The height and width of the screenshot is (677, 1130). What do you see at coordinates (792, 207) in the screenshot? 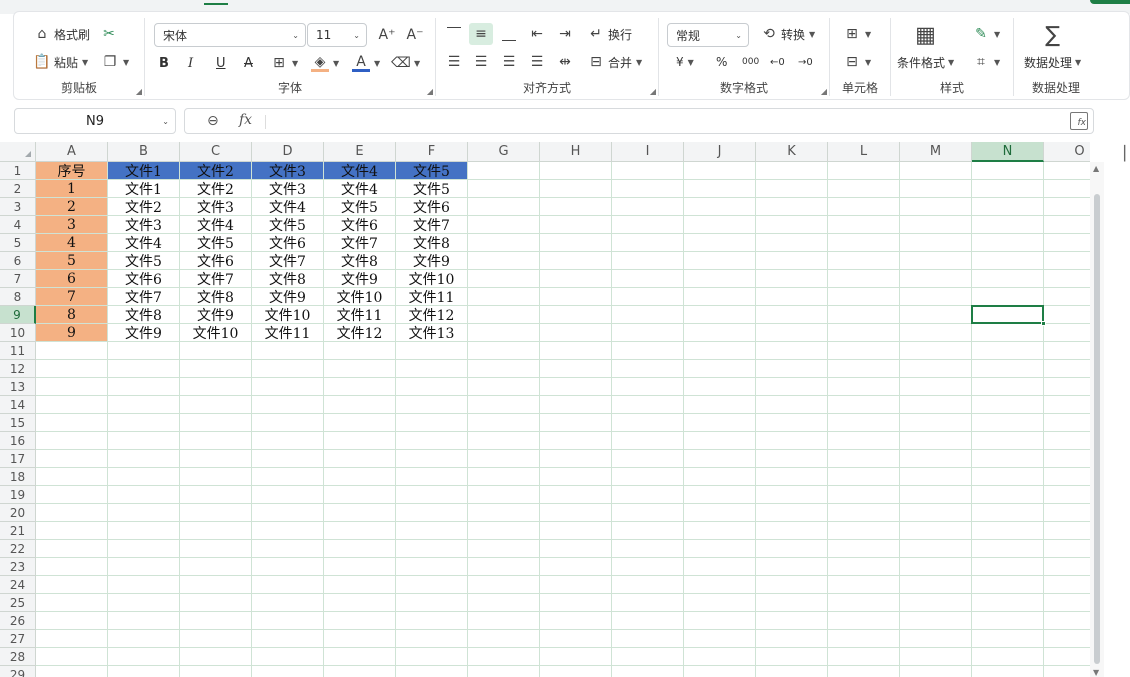
I see `cell-k3` at bounding box center [792, 207].